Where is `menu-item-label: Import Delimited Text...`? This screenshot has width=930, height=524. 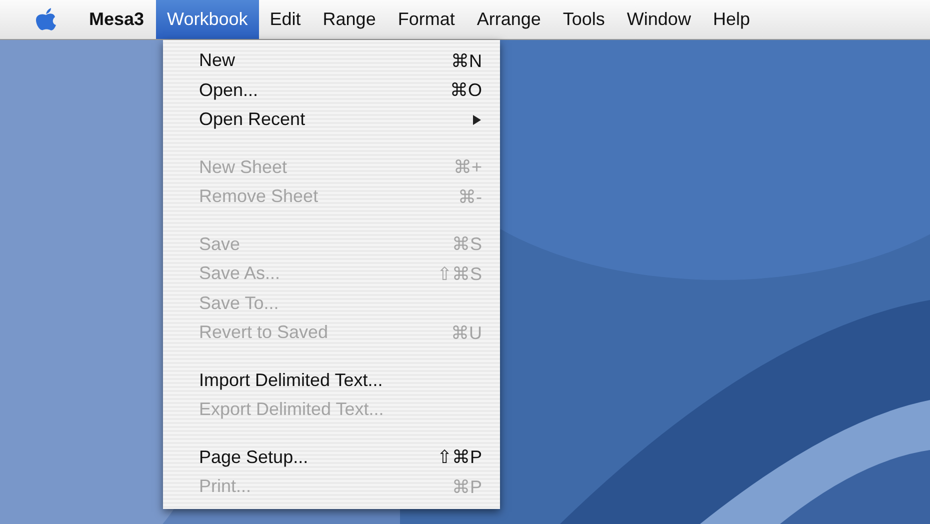 menu-item-label: Import Delimited Text... is located at coordinates (291, 380).